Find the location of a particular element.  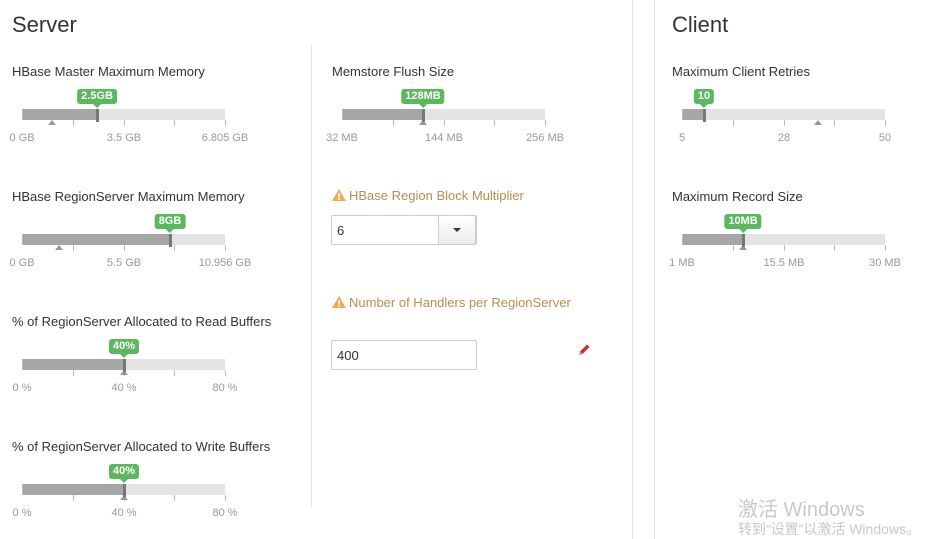

max-record-size-slider: 10MB 1 MB 15.5 MB 30 MB is located at coordinates (785, 244).